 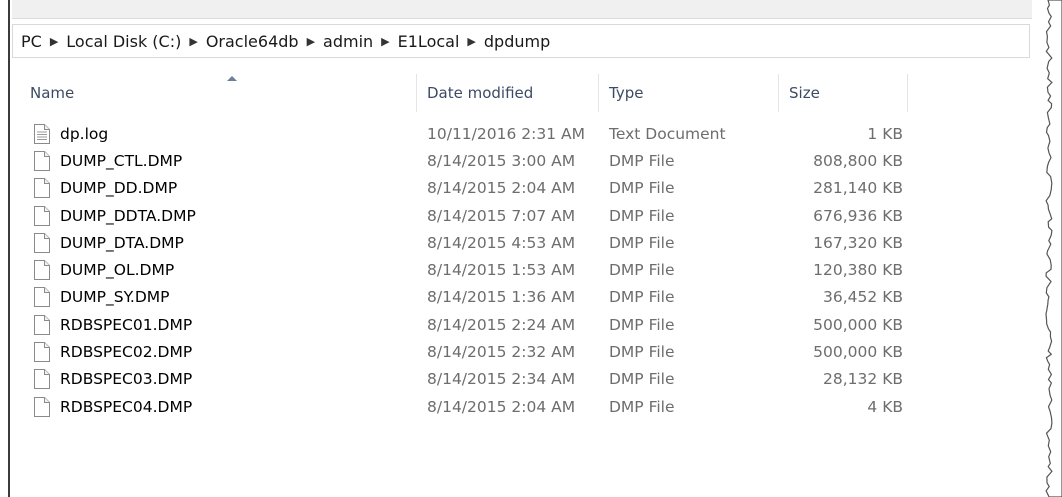 I want to click on column-header-name: Name, so click(x=218, y=93).